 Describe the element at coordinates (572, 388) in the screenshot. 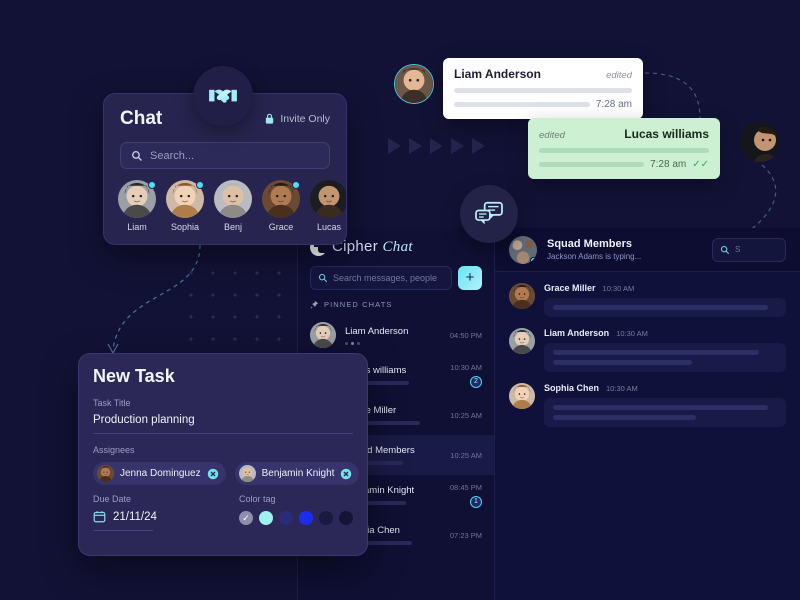

I see `sender-name: Sophia Chen` at that location.